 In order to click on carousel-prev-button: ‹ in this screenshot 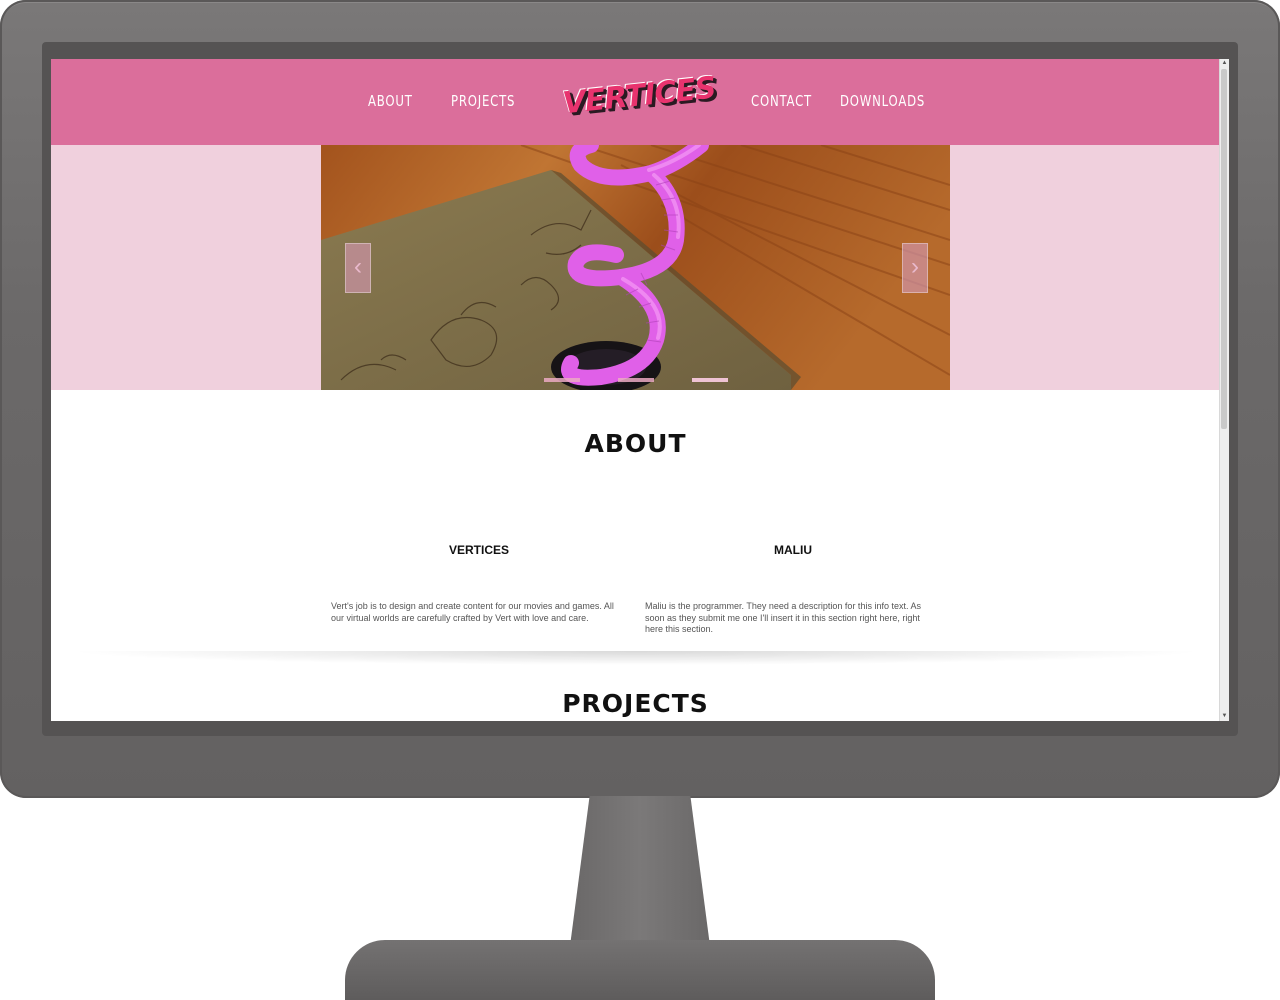, I will do `click(358, 268)`.